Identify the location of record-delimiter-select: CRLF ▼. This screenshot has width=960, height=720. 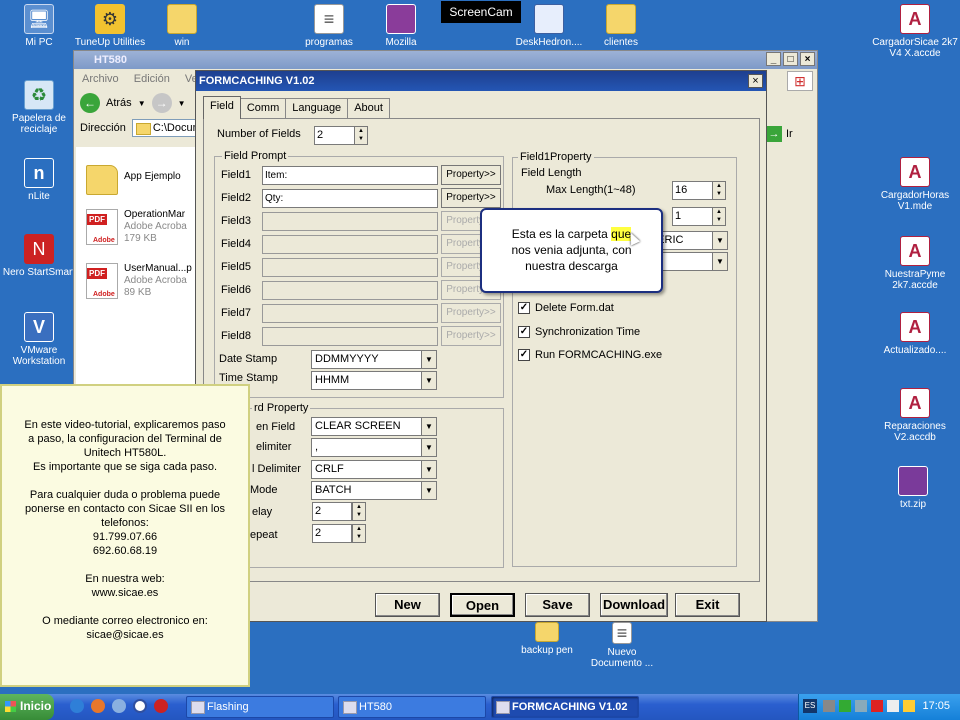
(374, 469).